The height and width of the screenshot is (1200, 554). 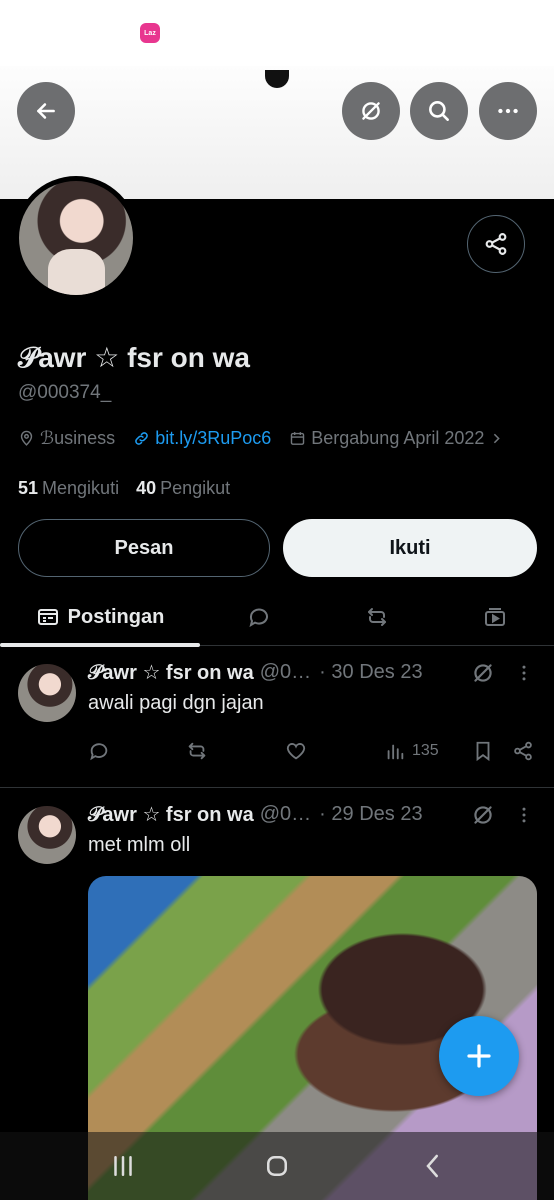 I want to click on tab-replies, so click(x=259, y=617).